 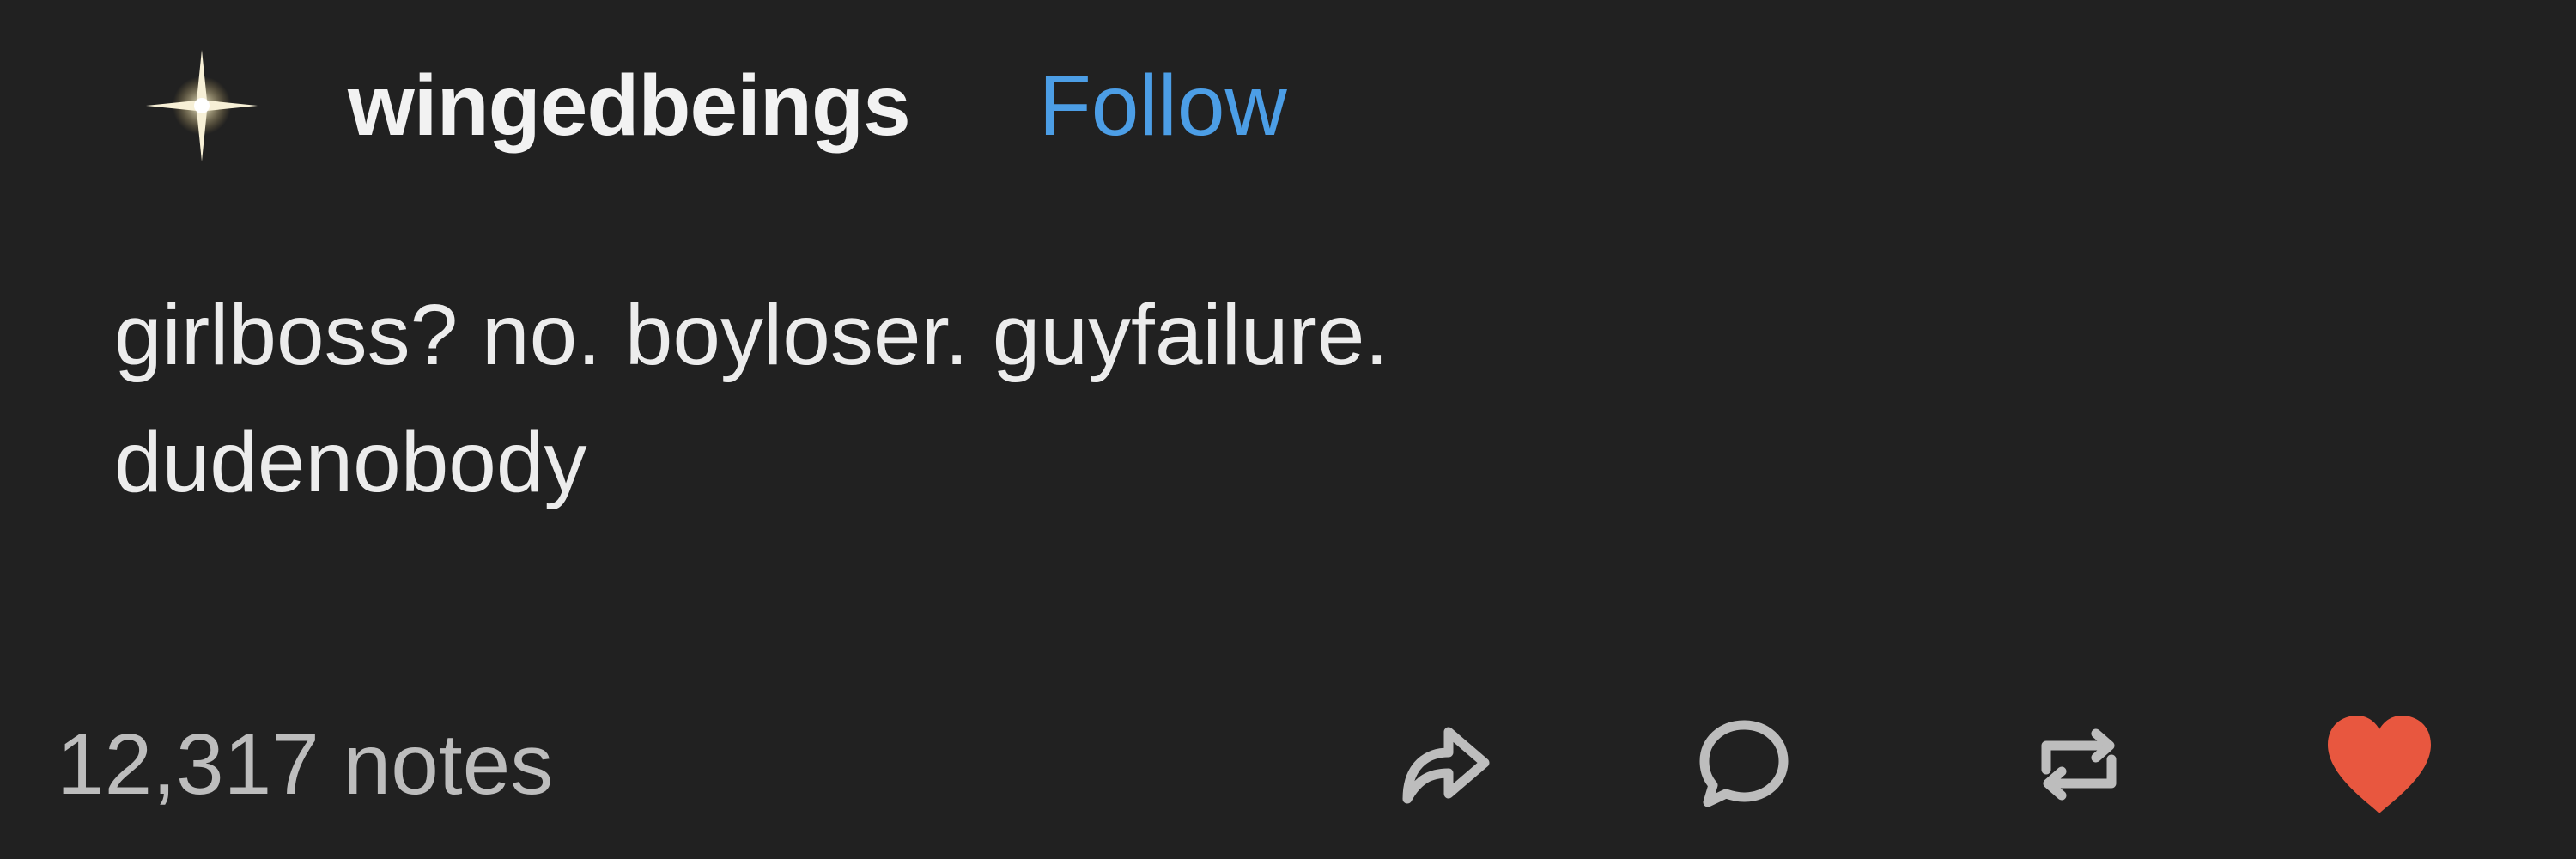 I want to click on like-button, so click(x=2379, y=765).